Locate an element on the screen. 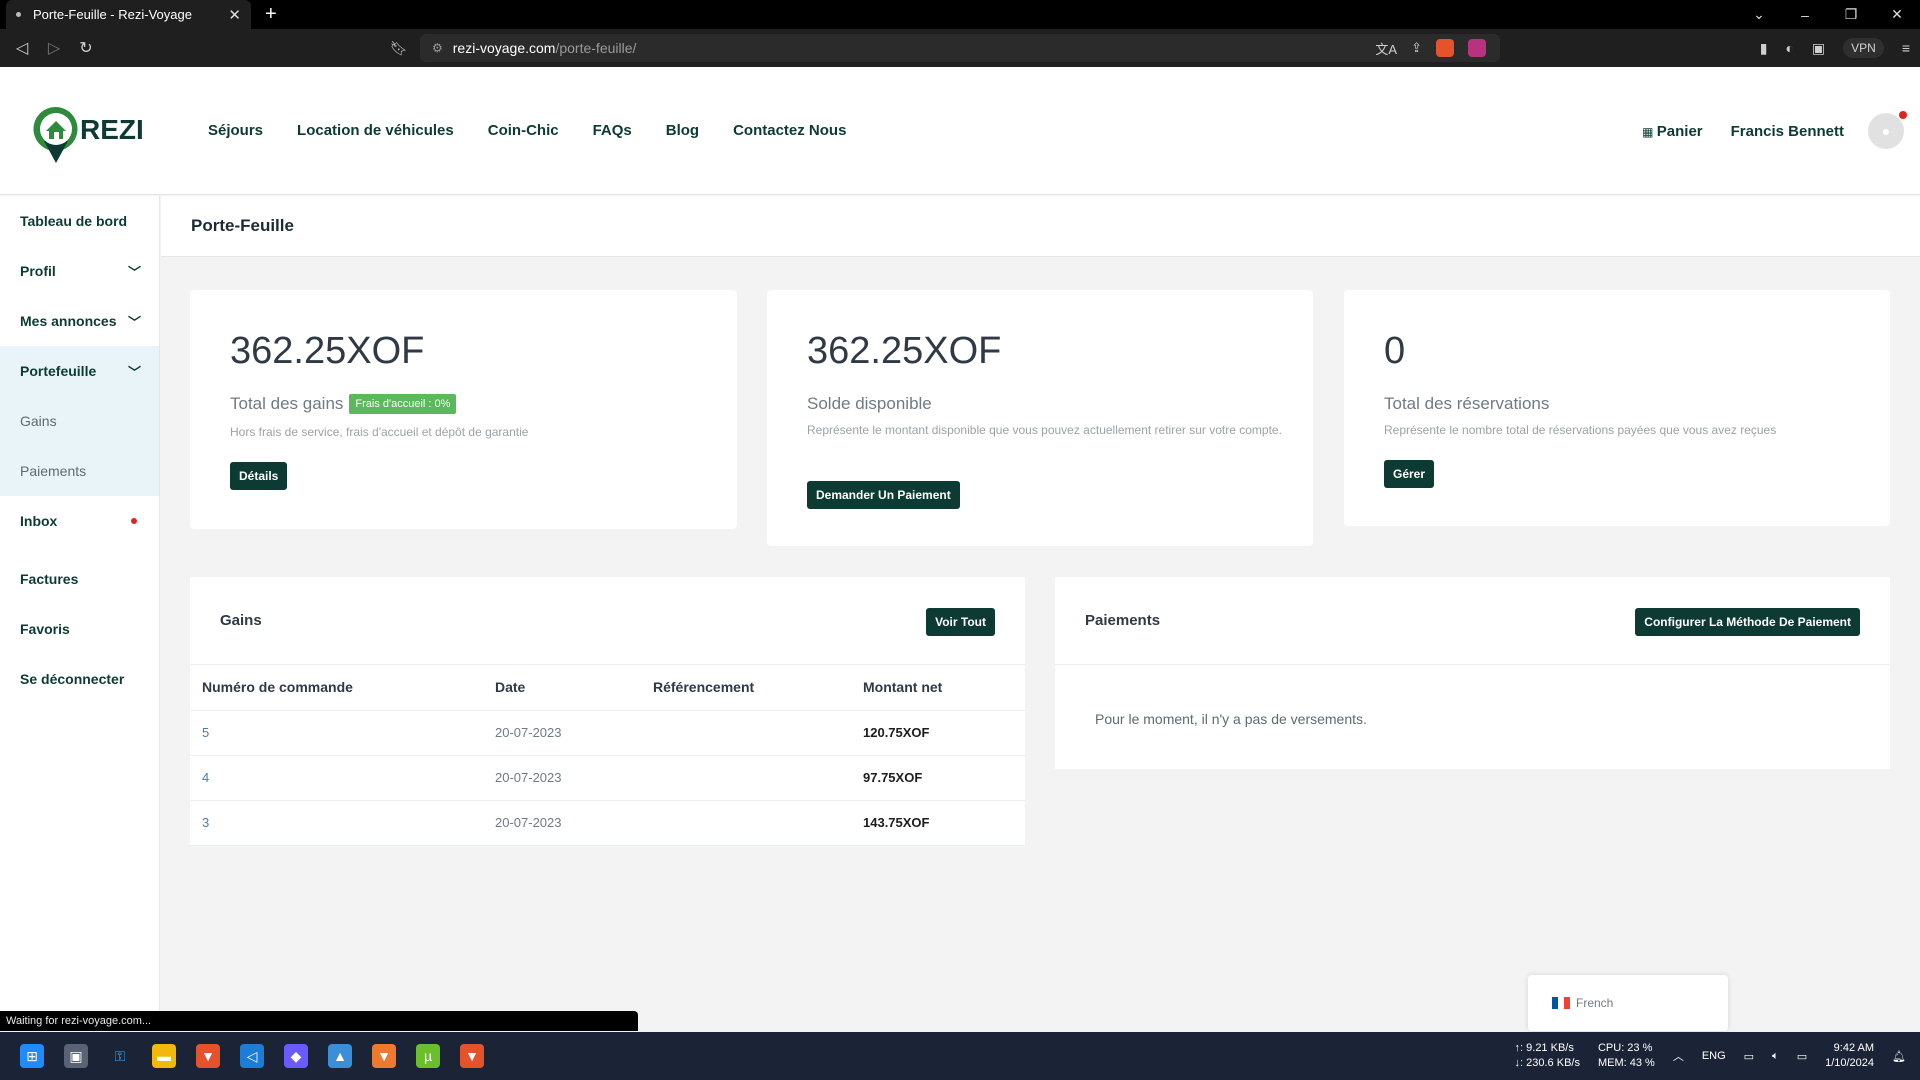 Image resolution: width=1920 pixels, height=1080 pixels. network-icon: ▭ is located at coordinates (1749, 1056).